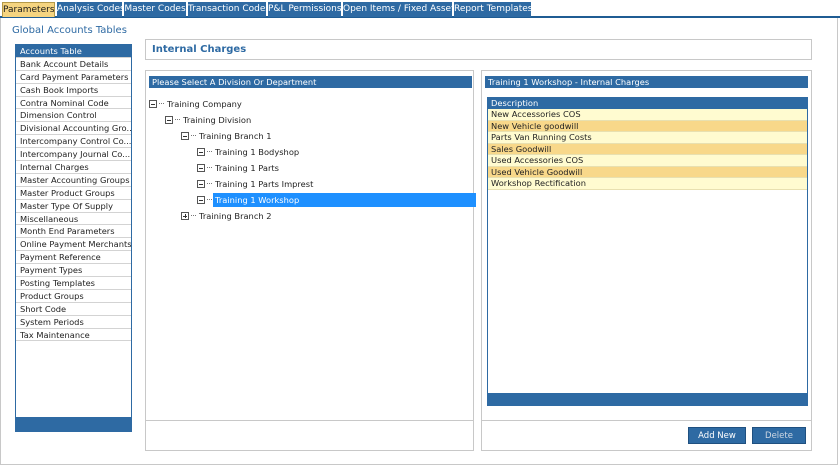 This screenshot has height=469, width=840. Describe the element at coordinates (73, 103) in the screenshot. I see `list-item: Contra Nominal Code` at that location.